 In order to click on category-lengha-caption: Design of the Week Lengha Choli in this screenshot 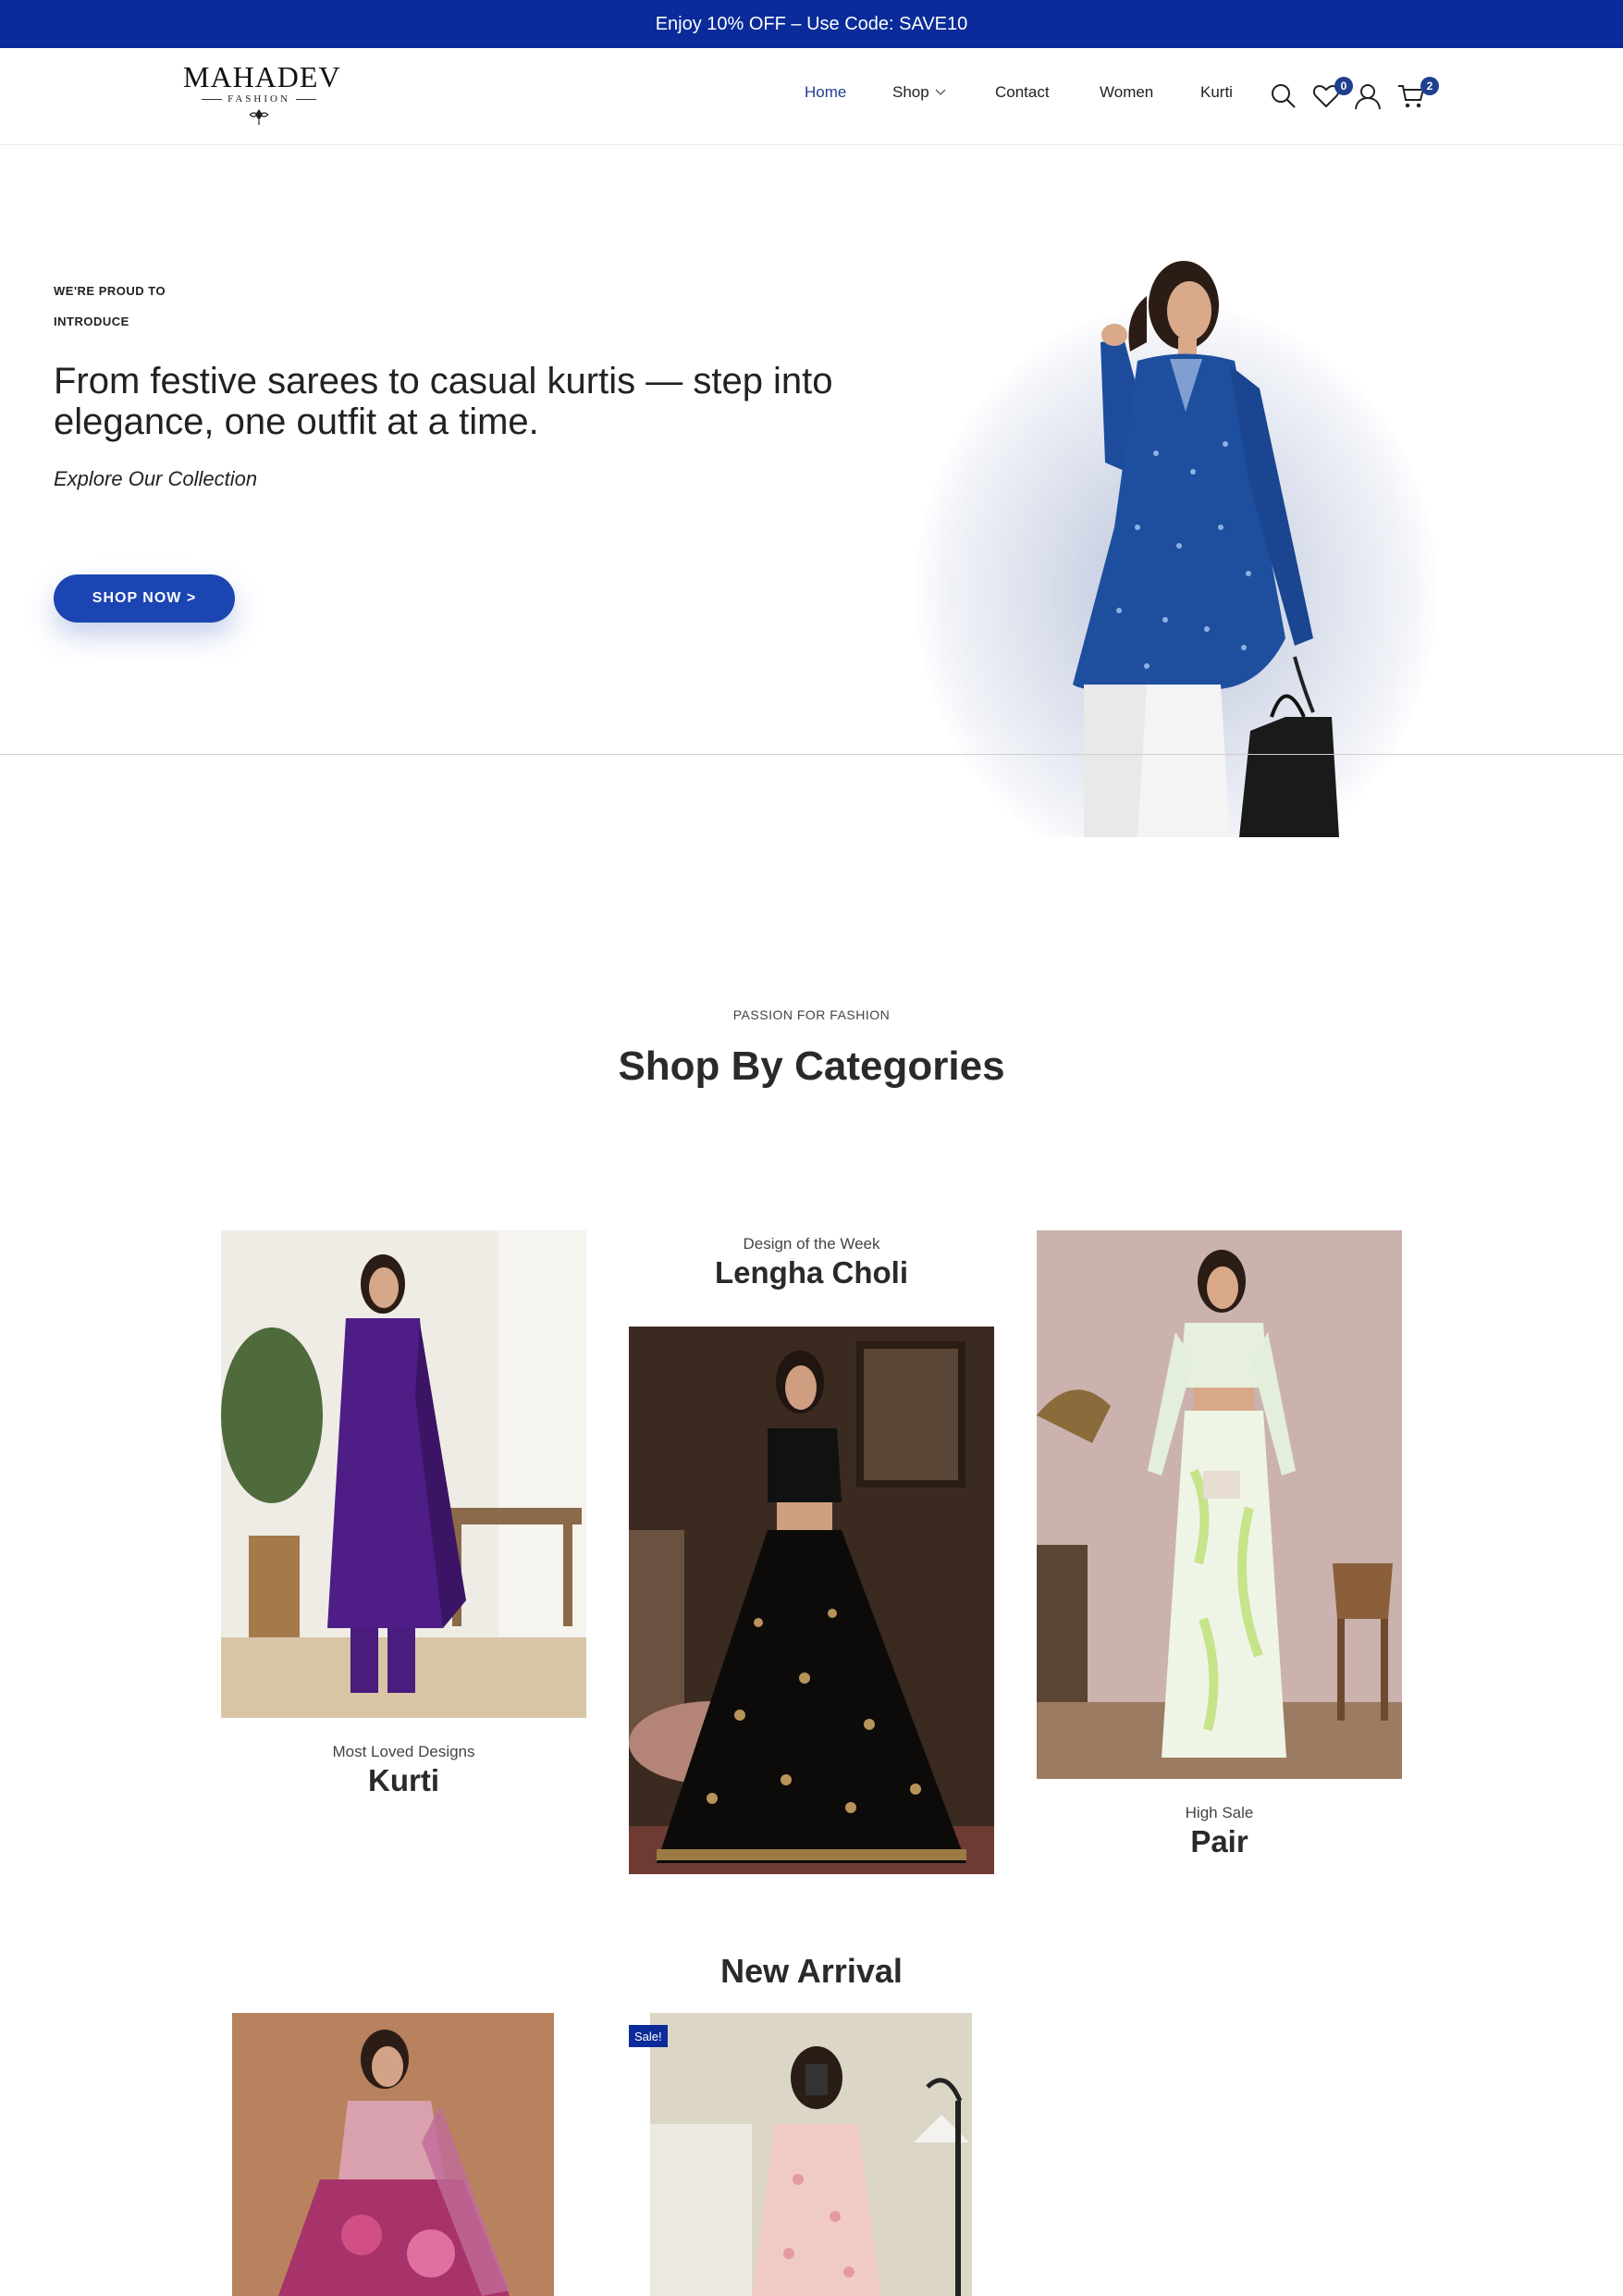, I will do `click(811, 1262)`.